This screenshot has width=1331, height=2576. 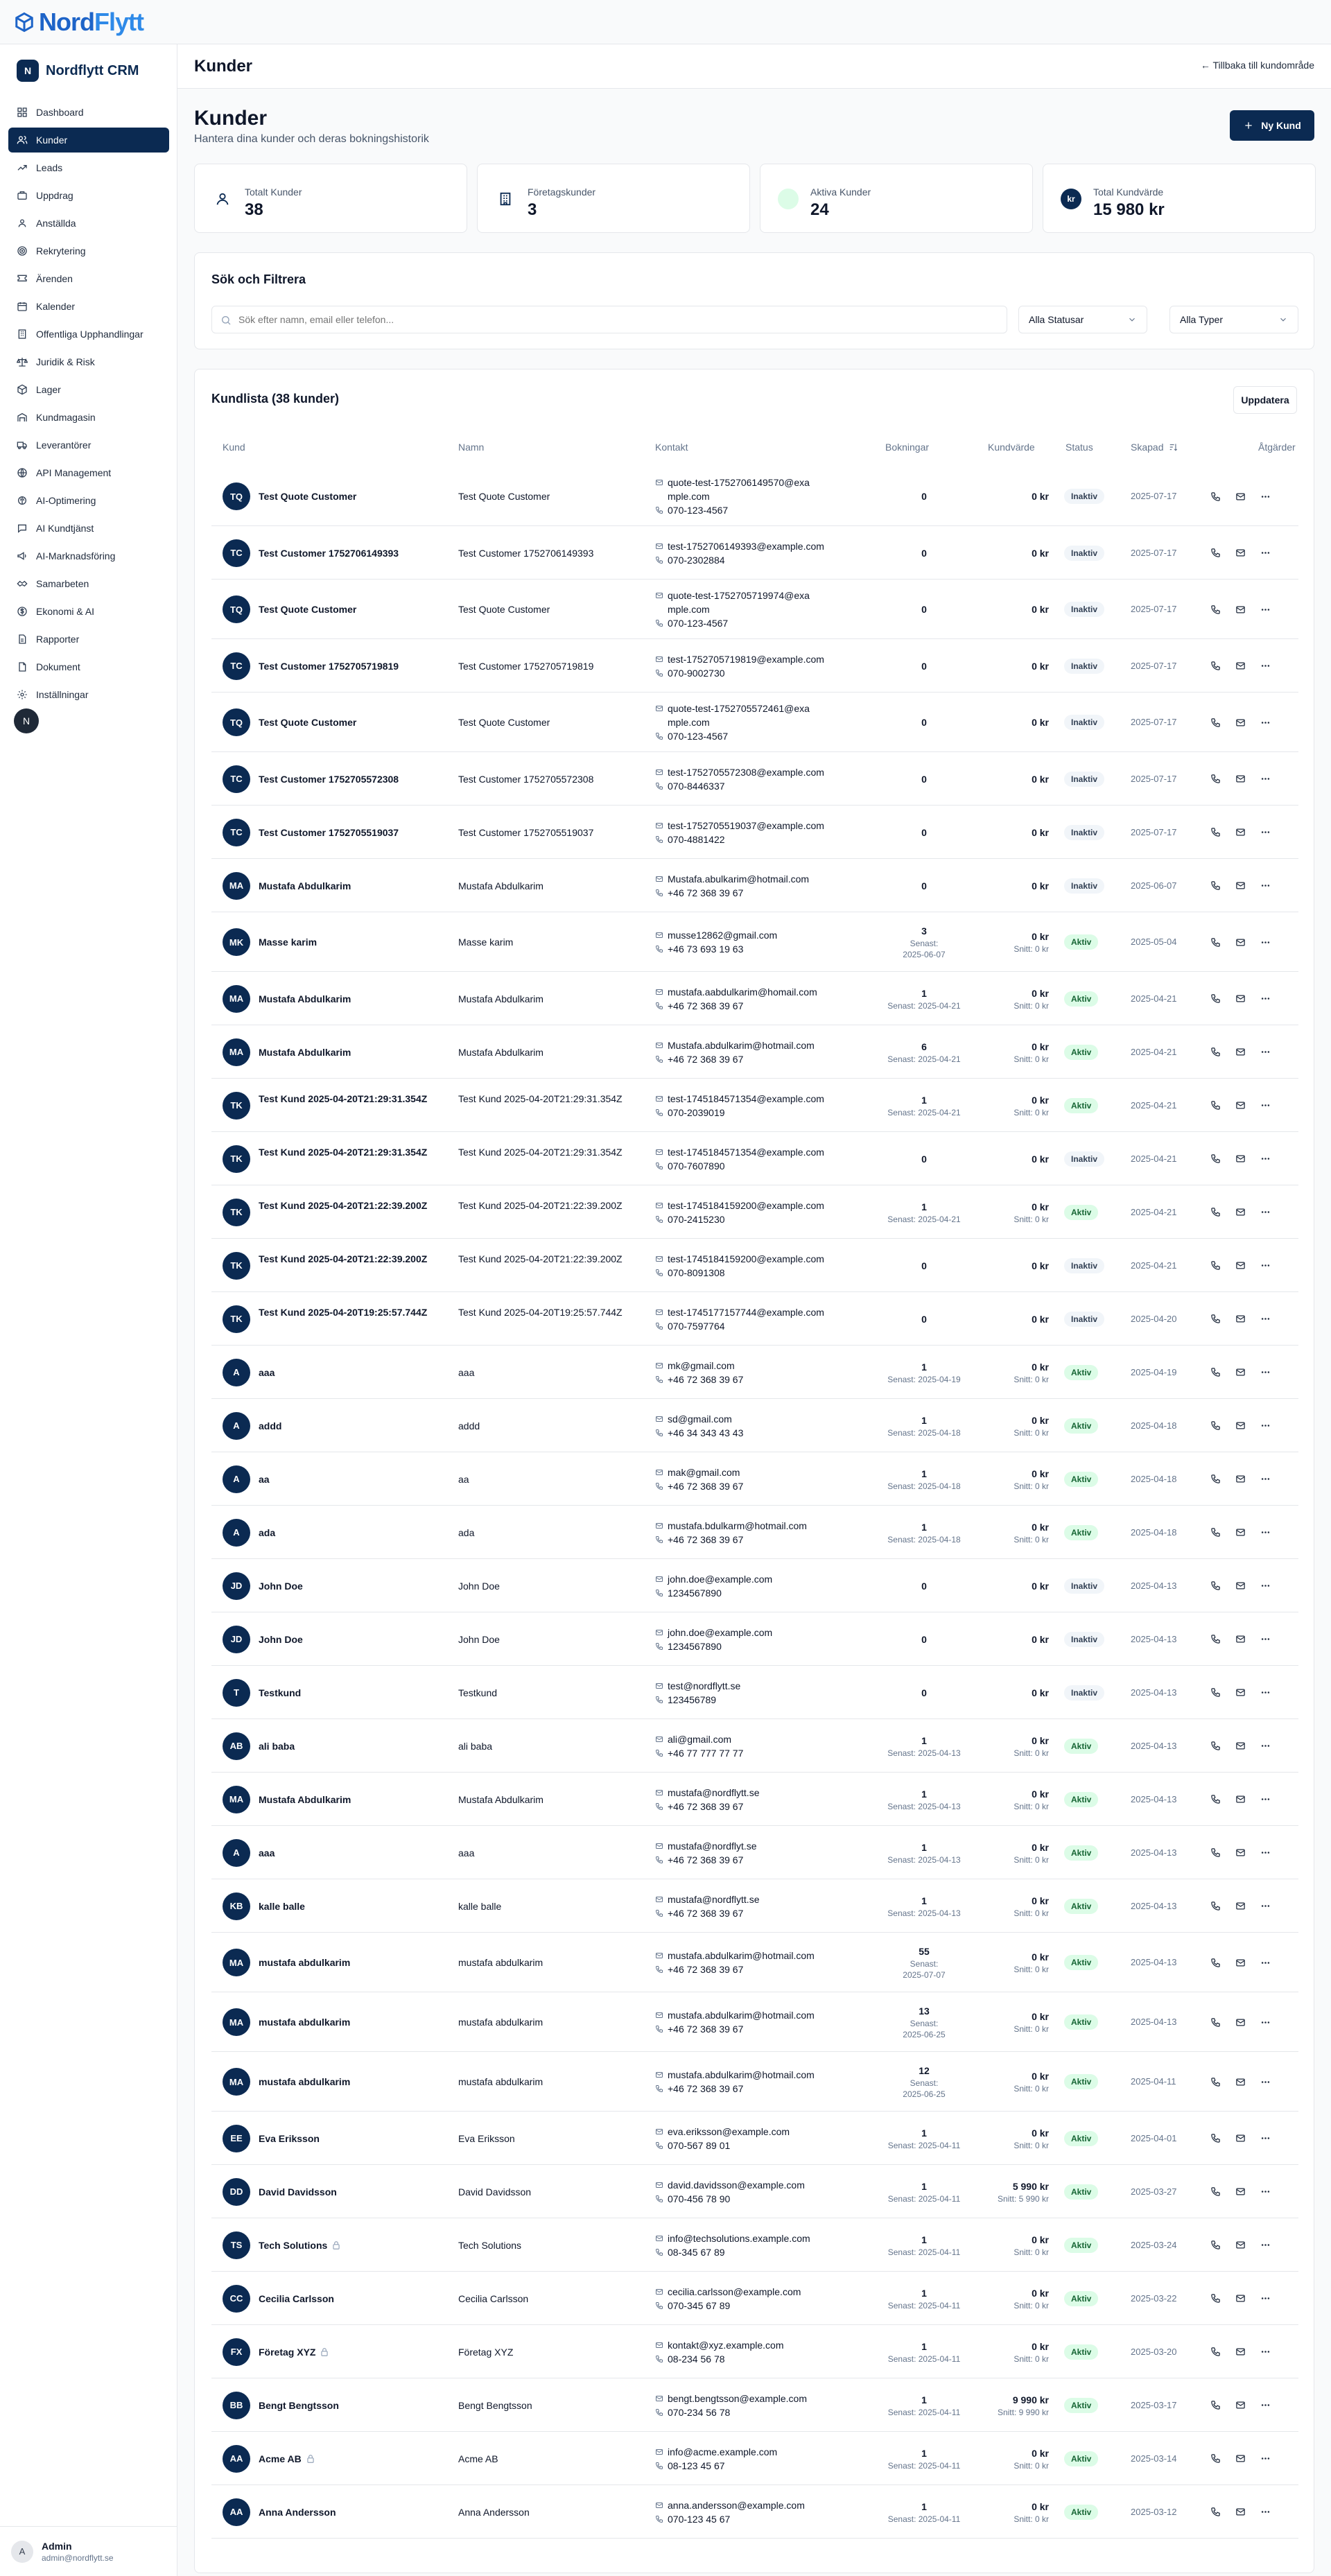 What do you see at coordinates (722, 935) in the screenshot?
I see `contact-email: musse12862@gmail.com` at bounding box center [722, 935].